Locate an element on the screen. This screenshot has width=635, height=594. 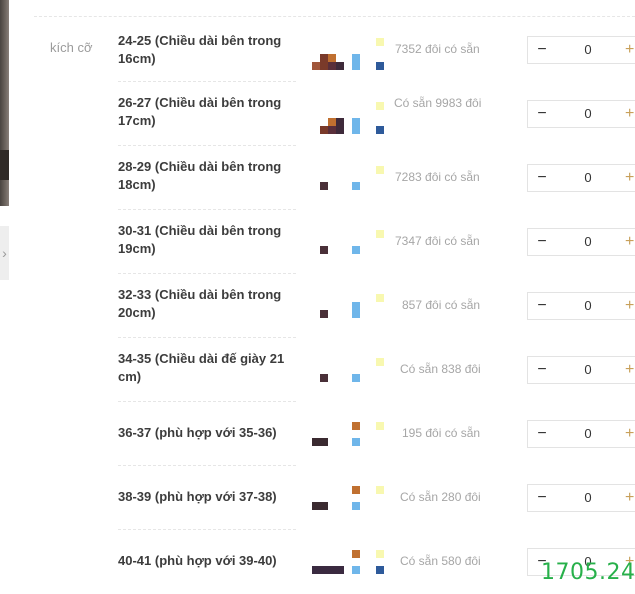
stock-text: 195 đôi có sẵn is located at coordinates (441, 433).